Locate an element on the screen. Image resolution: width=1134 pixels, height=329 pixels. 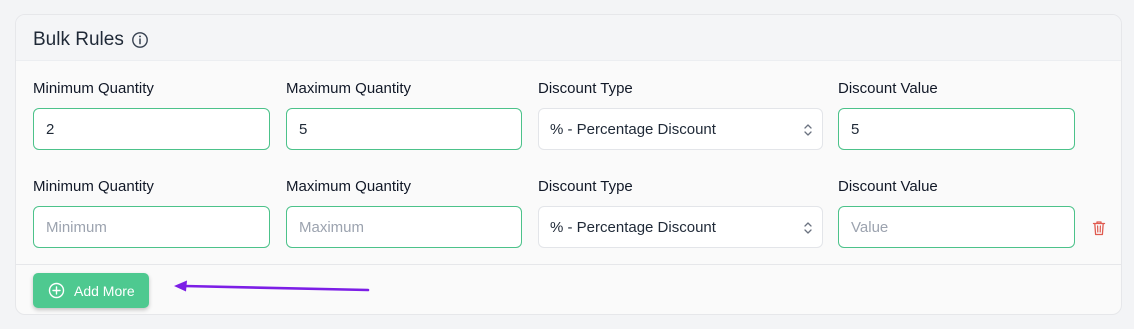
card-header: Bulk Rules is located at coordinates (568, 38).